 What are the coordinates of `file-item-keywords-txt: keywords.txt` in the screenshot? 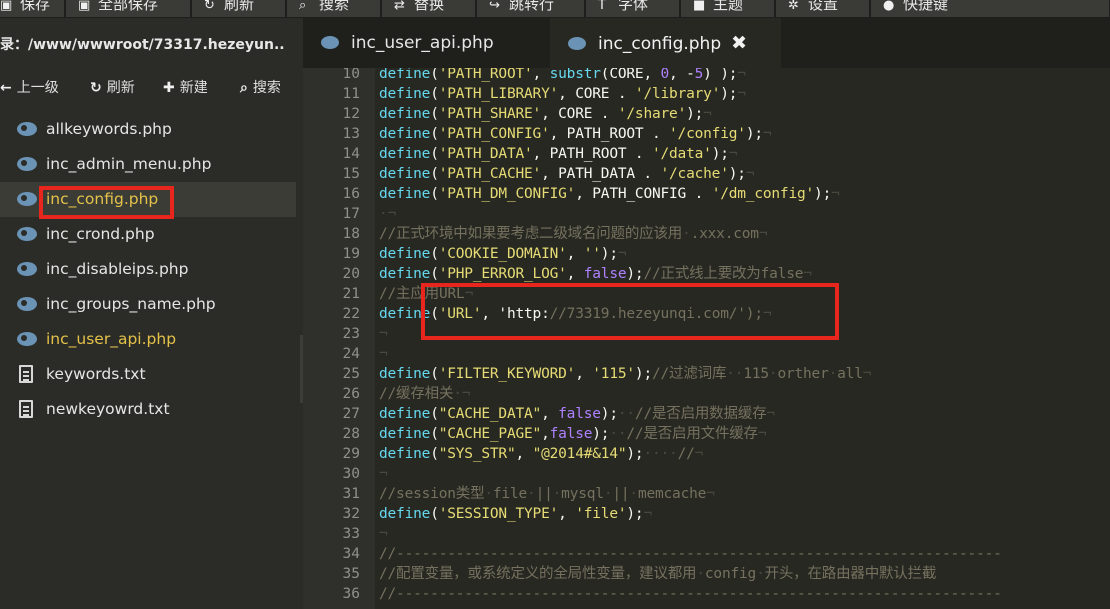 It's located at (148, 374).